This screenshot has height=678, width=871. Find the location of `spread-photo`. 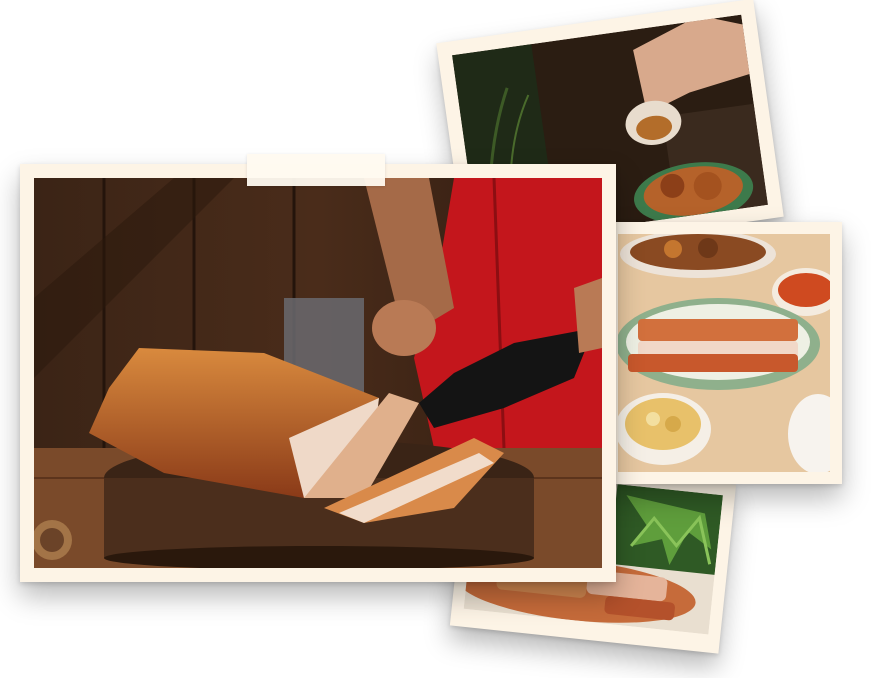

spread-photo is located at coordinates (724, 353).